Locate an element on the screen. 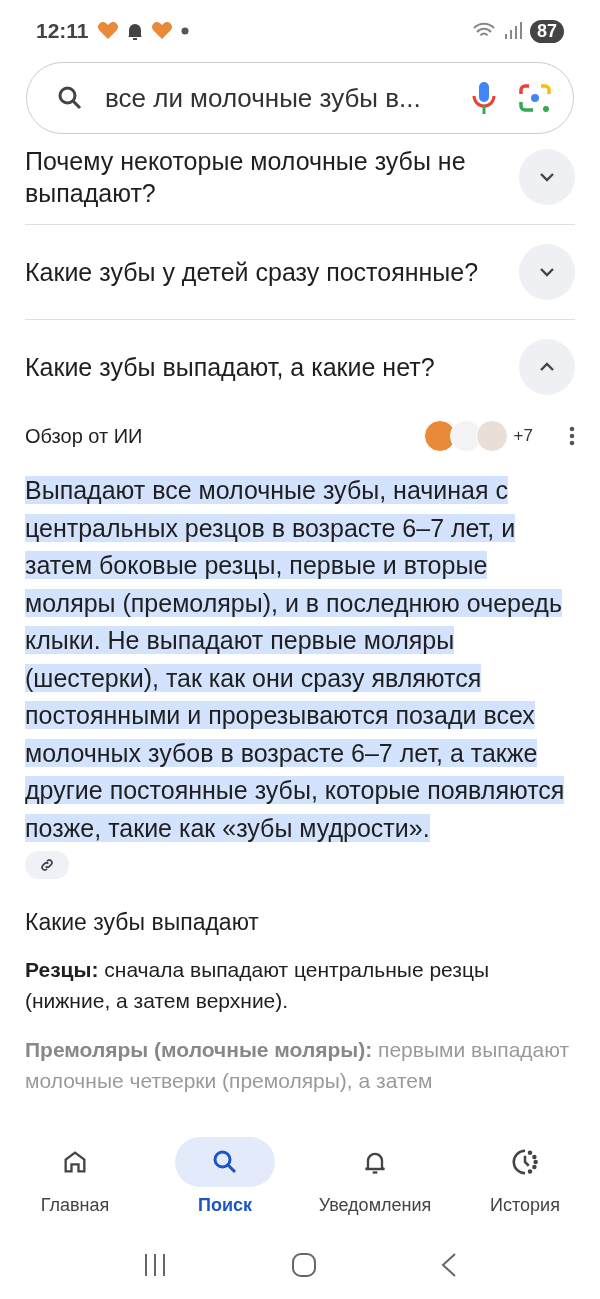 The image size is (600, 1299). question-text: Почему некоторые молочные зубы не выпадают? is located at coordinates (246, 177).